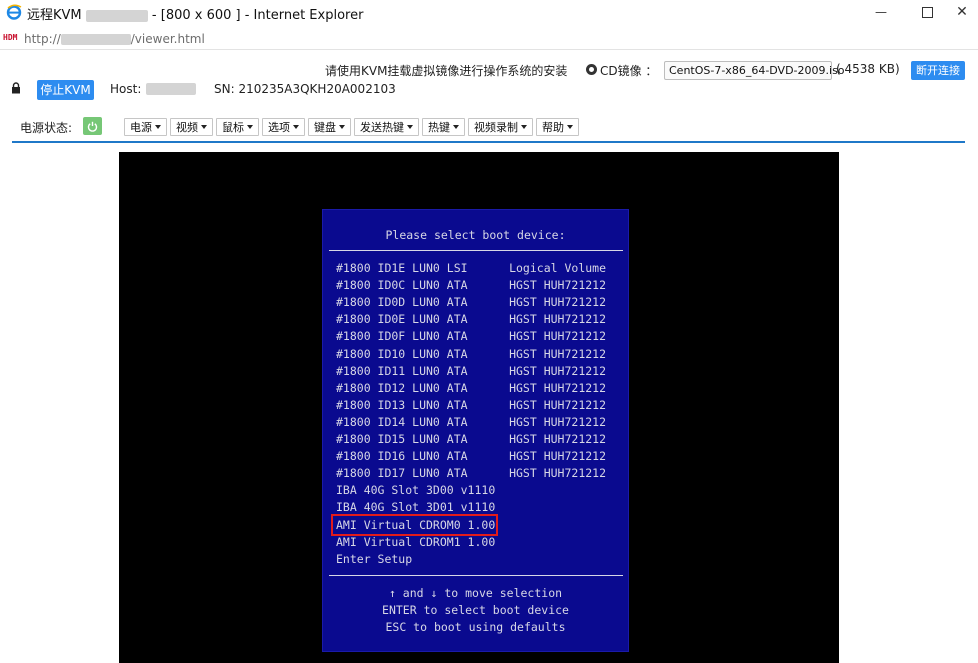 The width and height of the screenshot is (978, 663). What do you see at coordinates (145, 127) in the screenshot?
I see `menu-power: 电源` at bounding box center [145, 127].